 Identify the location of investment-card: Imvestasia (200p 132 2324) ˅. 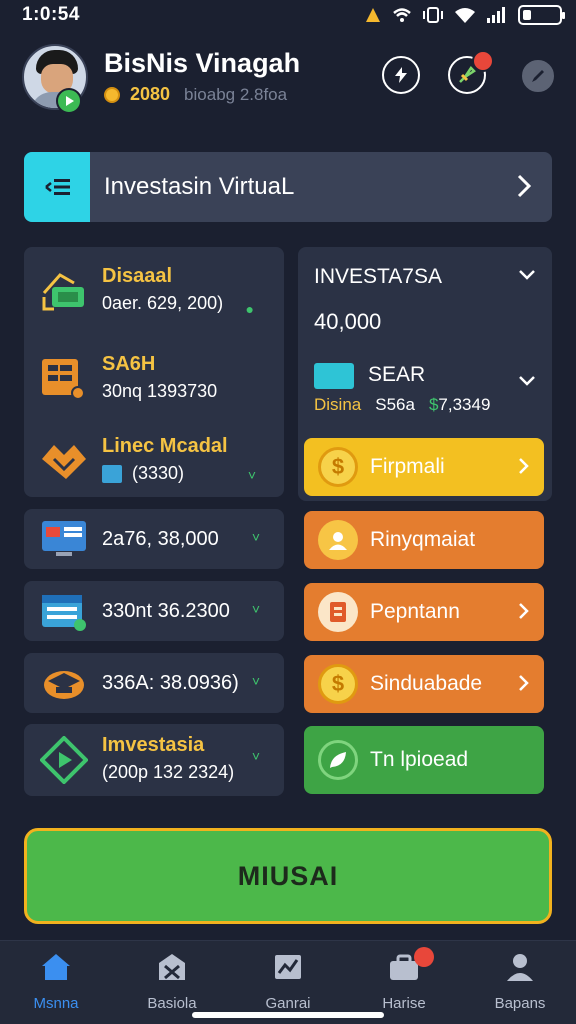
(154, 760).